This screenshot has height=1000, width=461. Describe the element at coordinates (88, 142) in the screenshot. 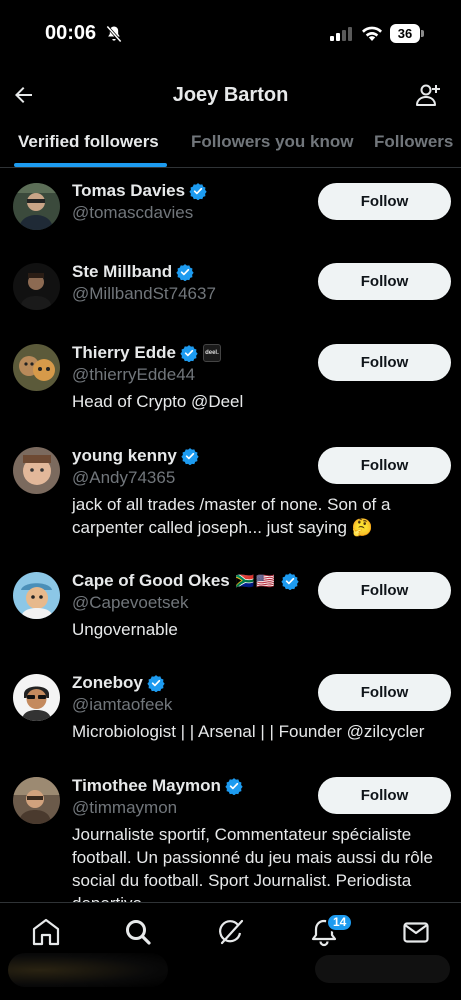

I see `tab-verified-followers: Verified followers` at that location.